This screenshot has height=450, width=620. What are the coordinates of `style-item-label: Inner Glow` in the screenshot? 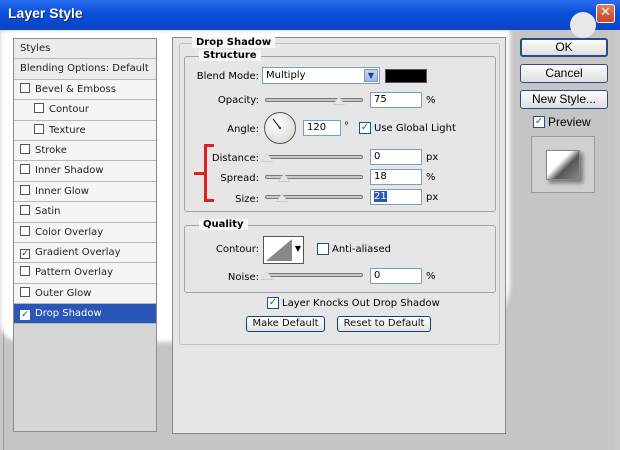 It's located at (62, 191).